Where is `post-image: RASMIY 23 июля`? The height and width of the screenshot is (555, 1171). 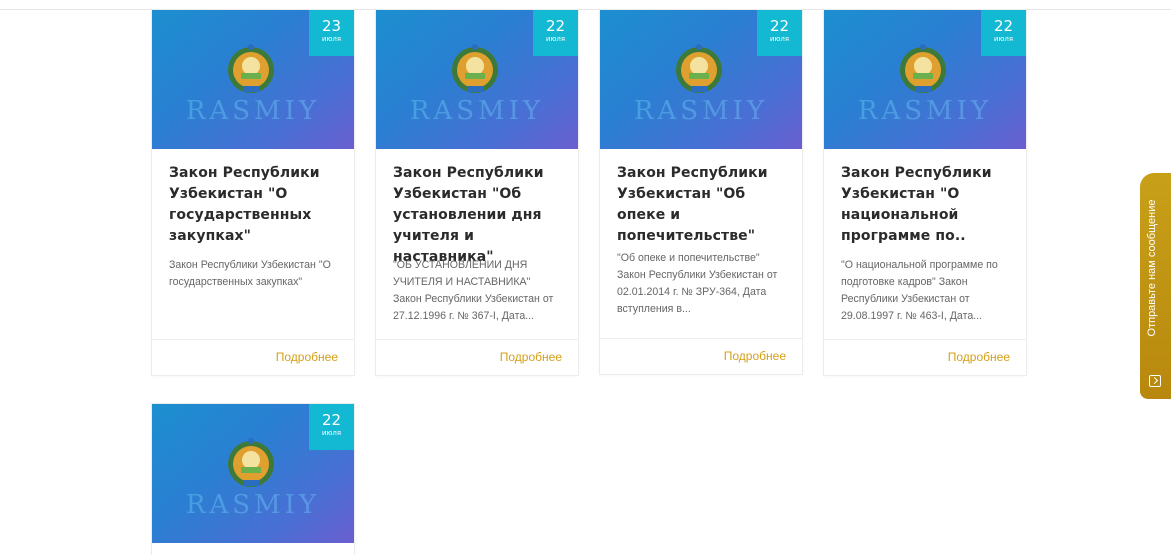
post-image: RASMIY 23 июля is located at coordinates (253, 79).